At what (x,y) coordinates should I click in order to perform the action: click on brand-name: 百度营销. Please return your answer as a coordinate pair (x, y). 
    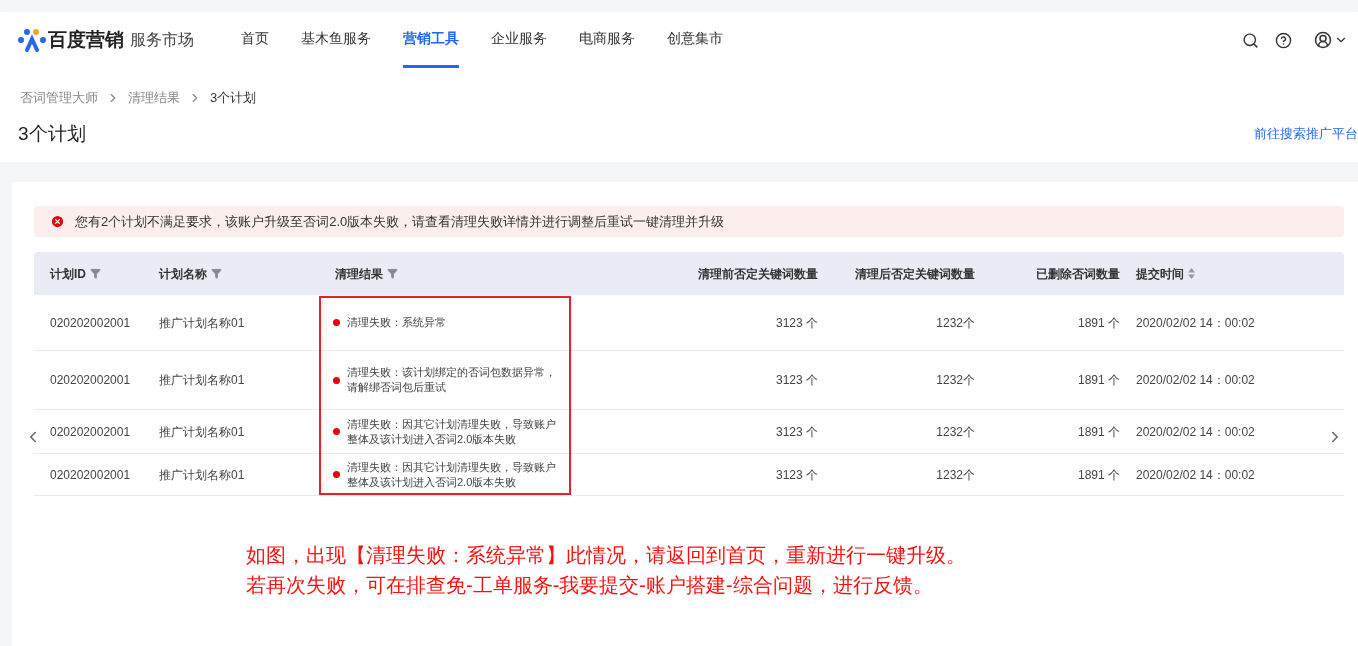
    Looking at the image, I should click on (86, 39).